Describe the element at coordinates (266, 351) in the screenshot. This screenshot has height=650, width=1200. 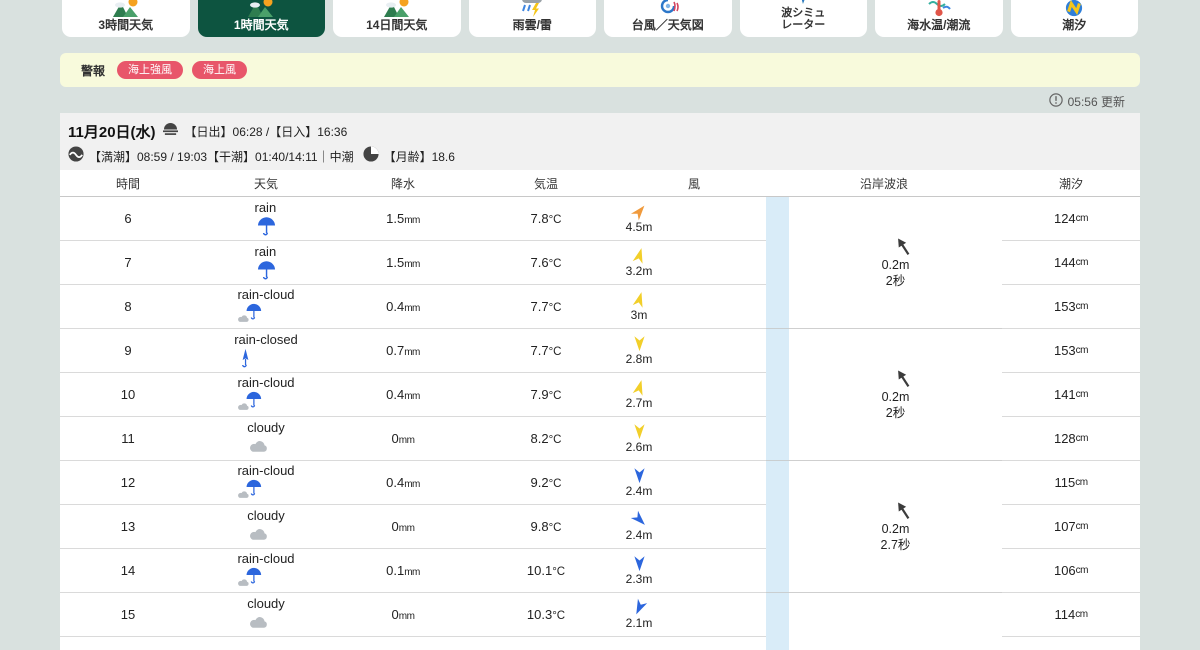
I see `weather-icon-cell: rain-closed` at that location.